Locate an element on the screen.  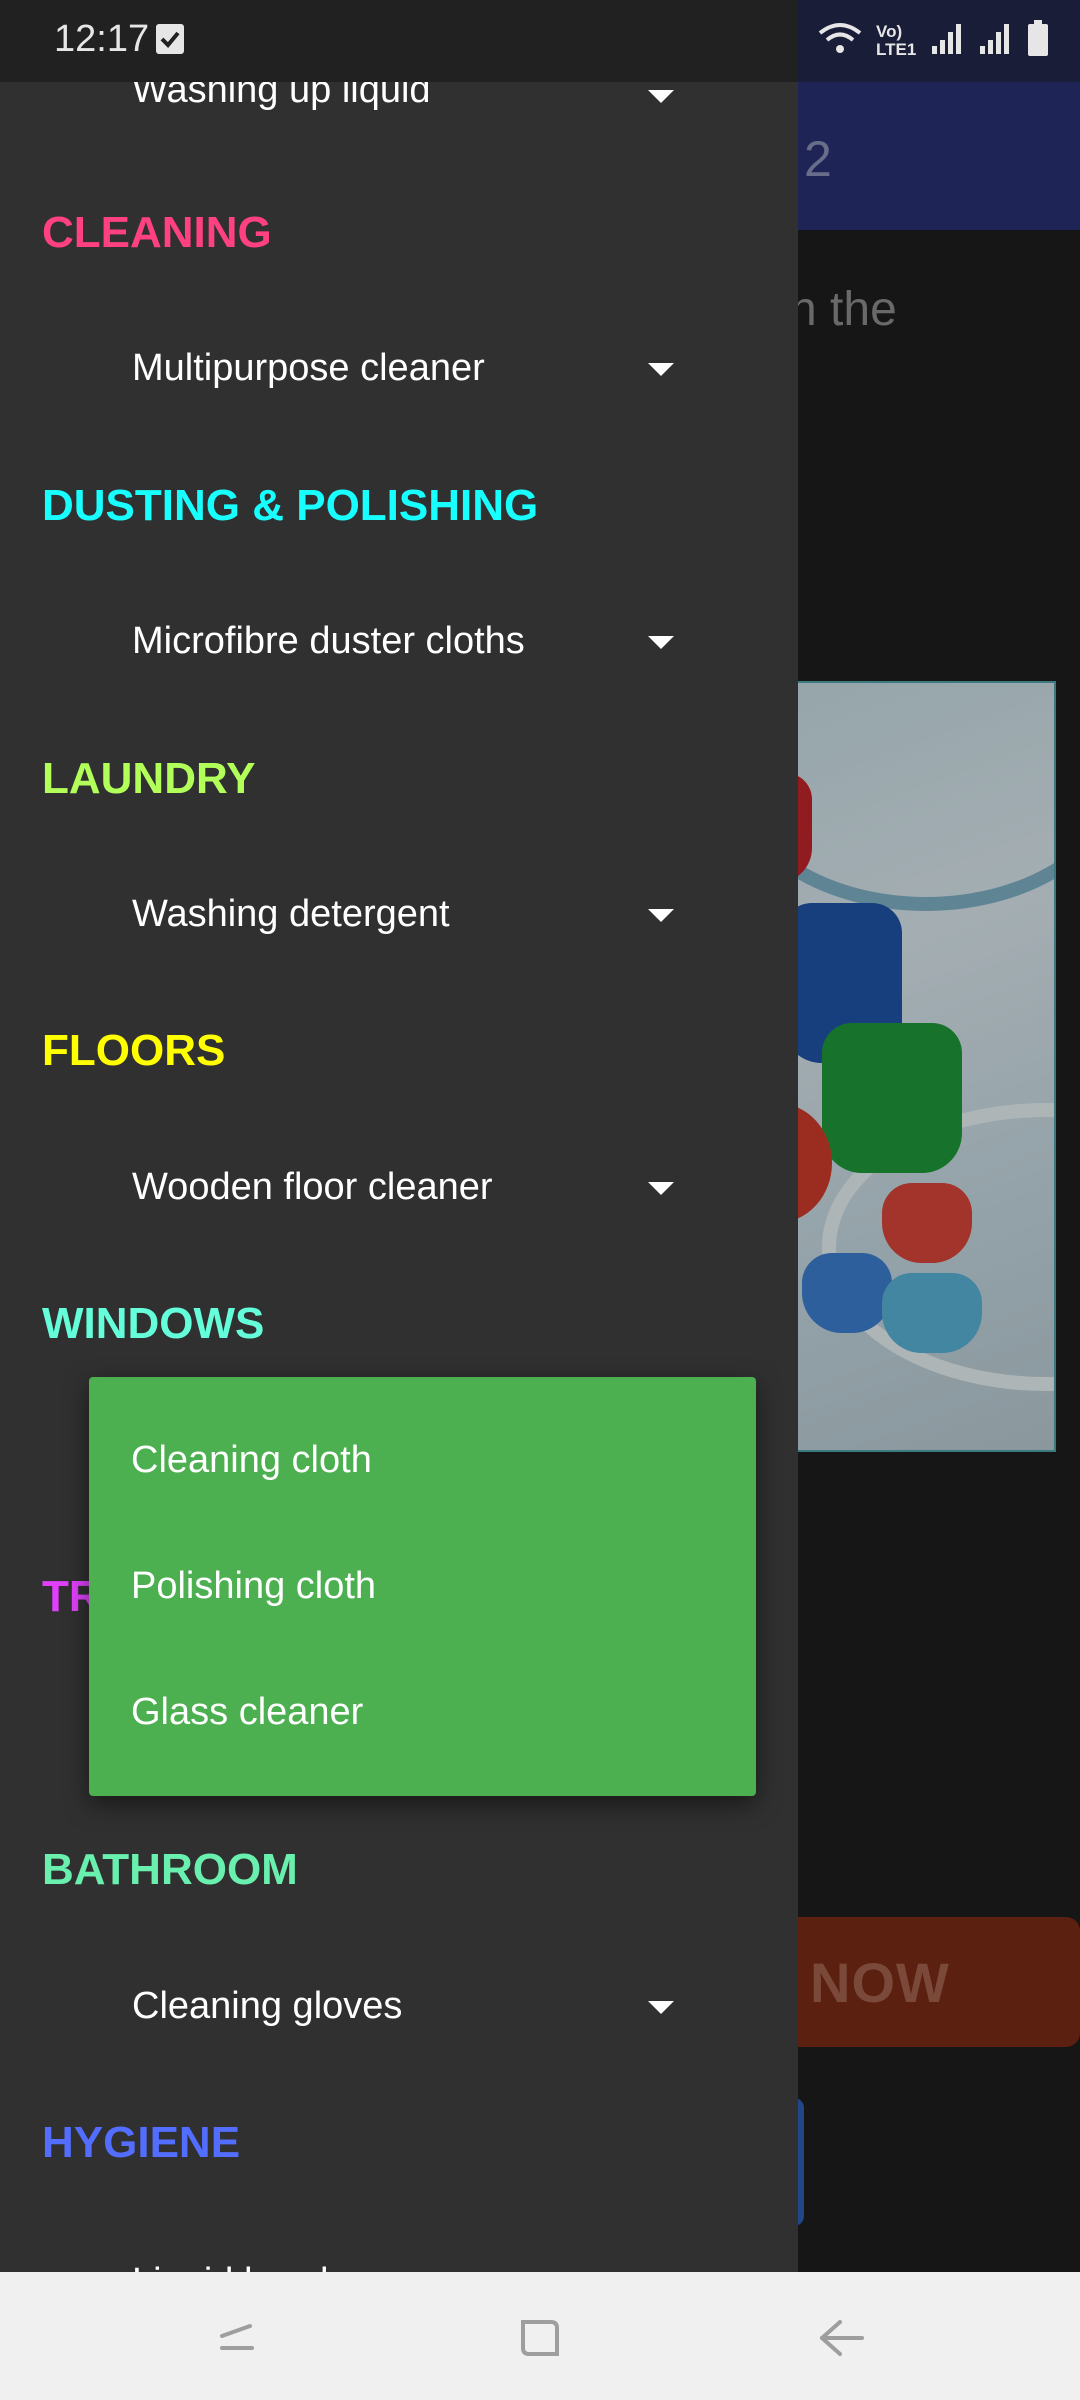
product-spinner-label: Microfibre duster cloths is located at coordinates (328, 640).